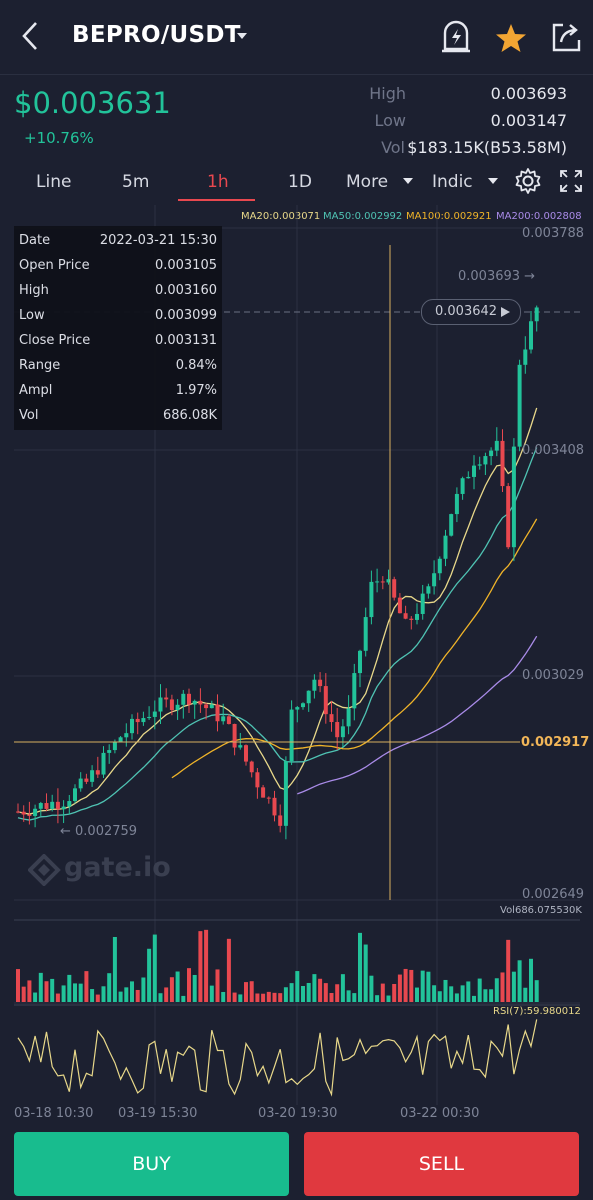 This screenshot has width=593, height=1200. What do you see at coordinates (59, 138) in the screenshot?
I see `price-change: +10.76%` at bounding box center [59, 138].